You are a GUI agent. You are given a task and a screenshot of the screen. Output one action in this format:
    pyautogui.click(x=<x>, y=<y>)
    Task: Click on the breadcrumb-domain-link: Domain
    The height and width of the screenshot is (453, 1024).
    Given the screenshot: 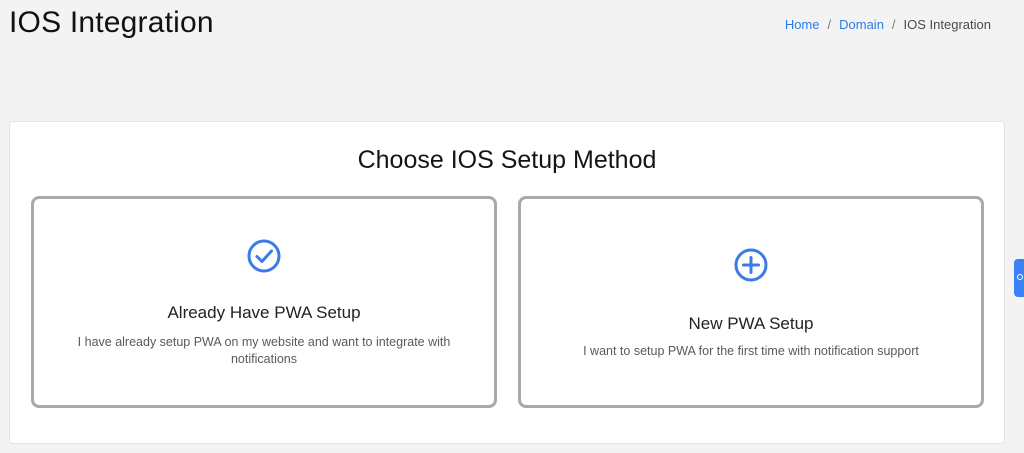 What is the action you would take?
    pyautogui.click(x=861, y=24)
    